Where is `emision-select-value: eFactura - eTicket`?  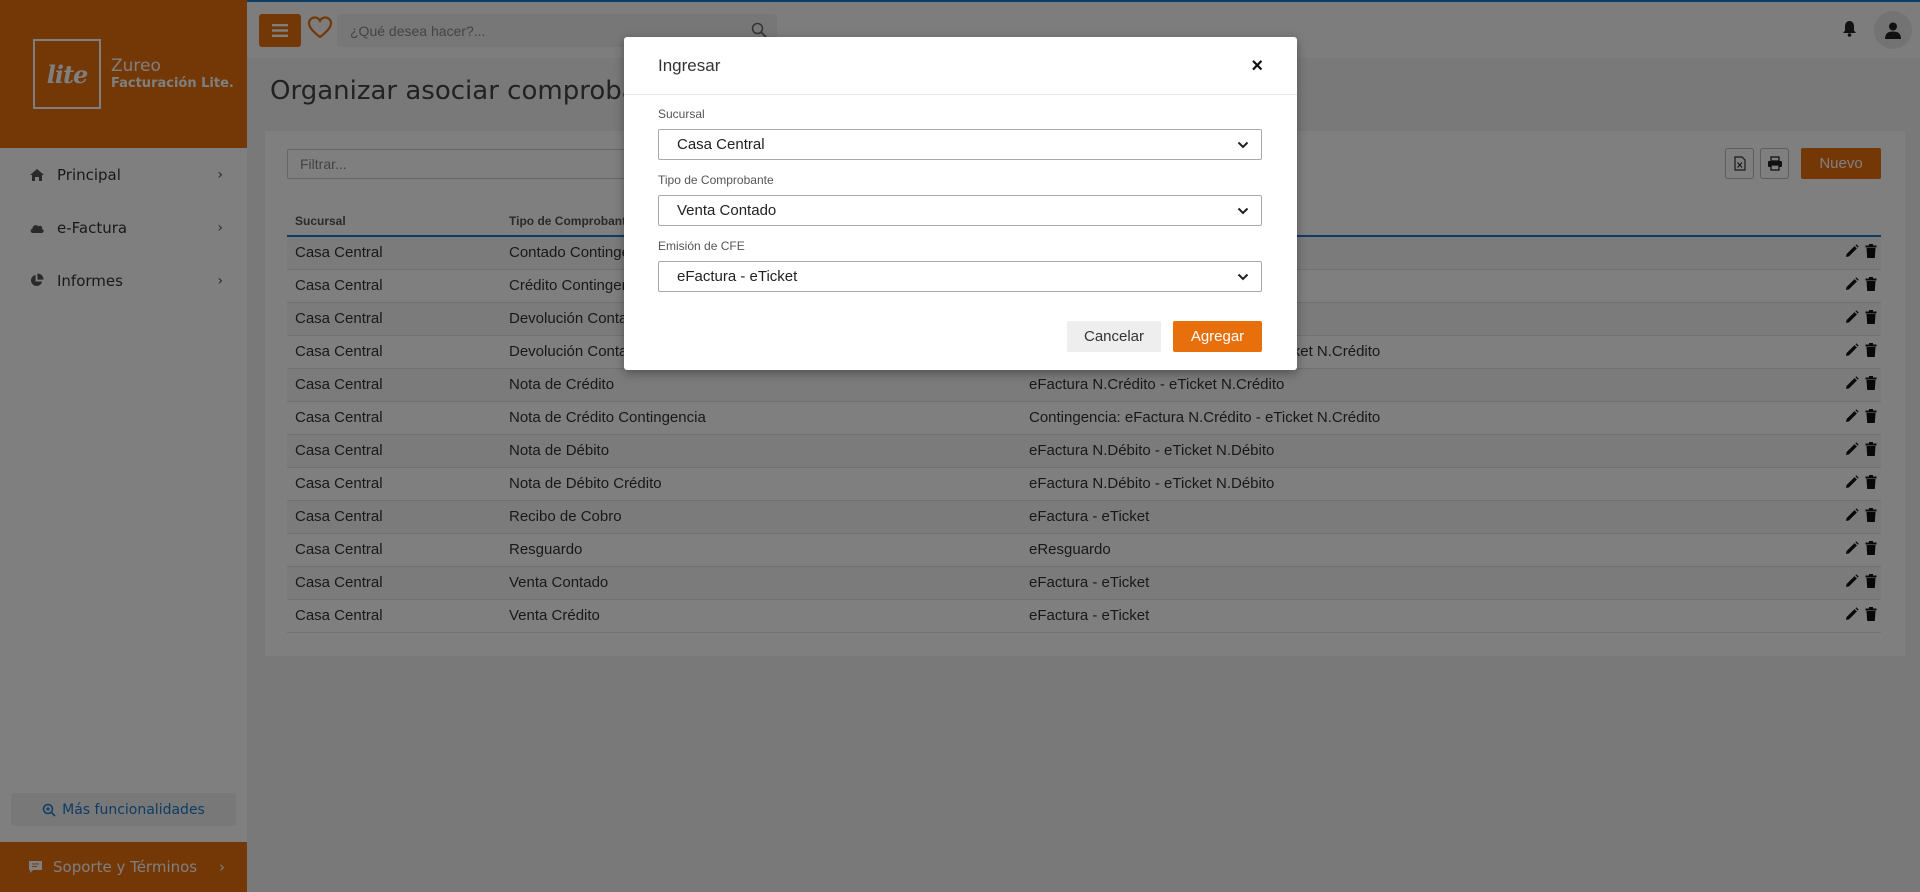
emision-select-value: eFactura - eTicket is located at coordinates (737, 276).